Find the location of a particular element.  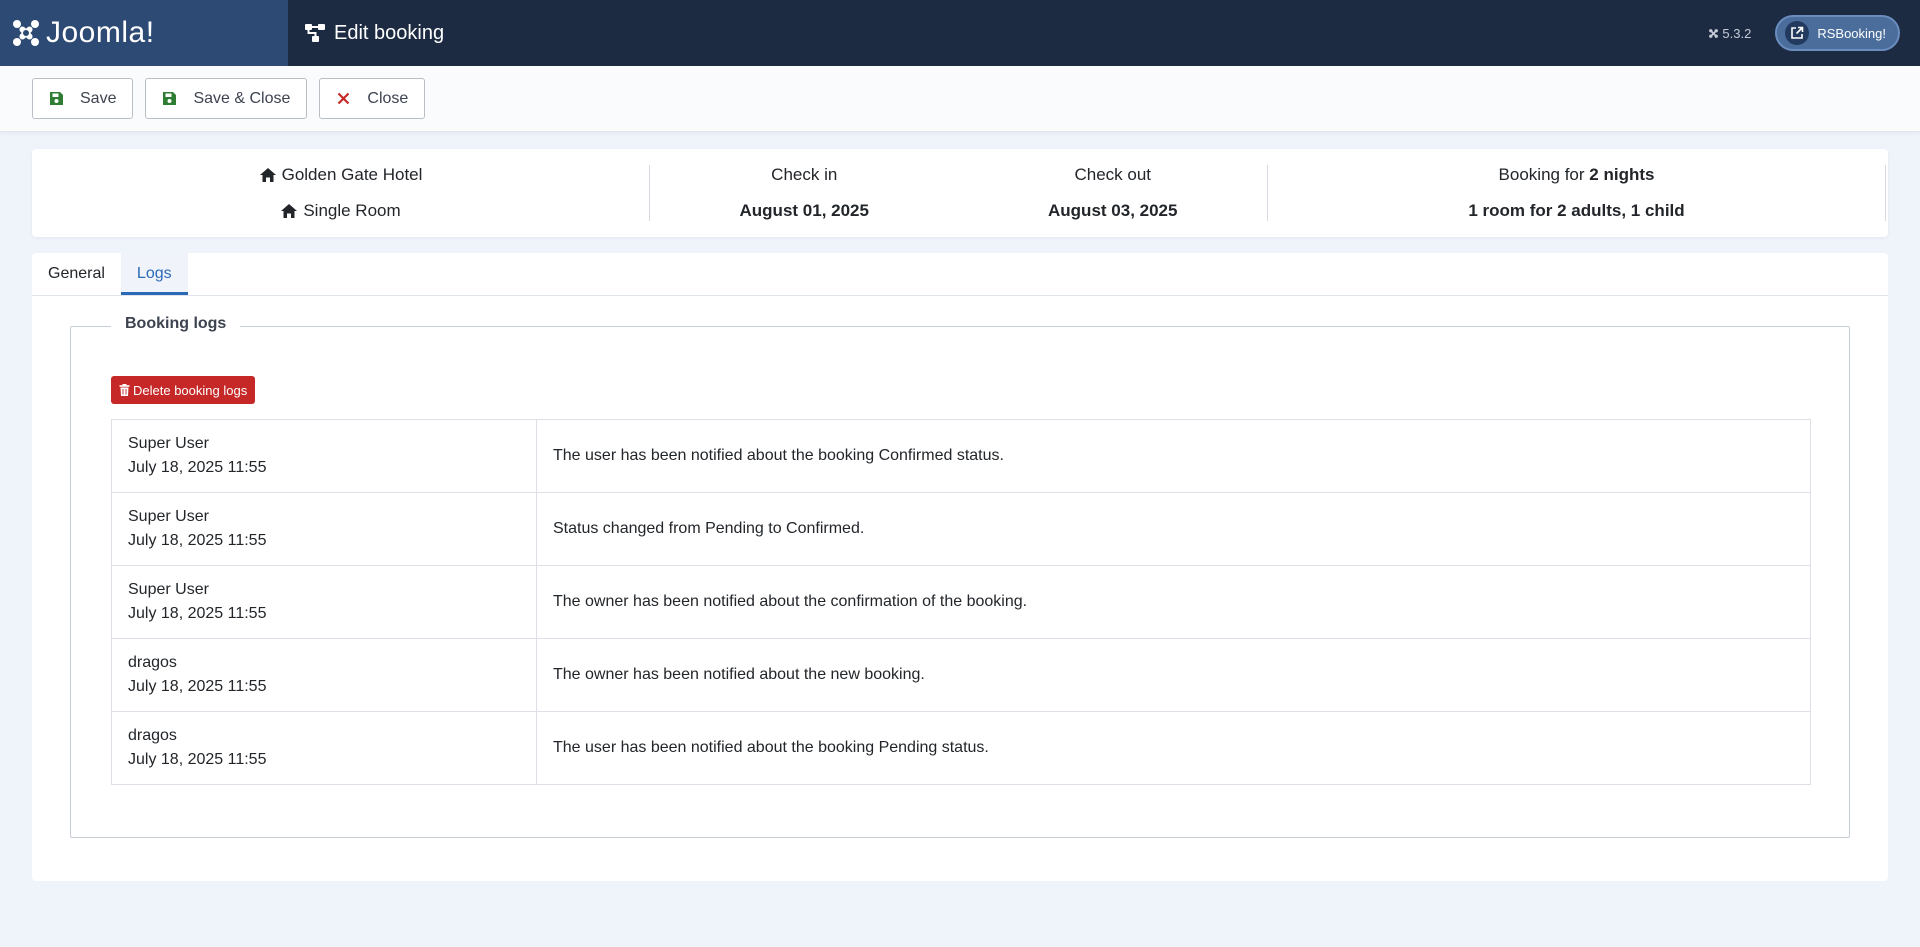

admin-header: Joomla! Edit booking 5.3.2 RSBooking! is located at coordinates (960, 33).